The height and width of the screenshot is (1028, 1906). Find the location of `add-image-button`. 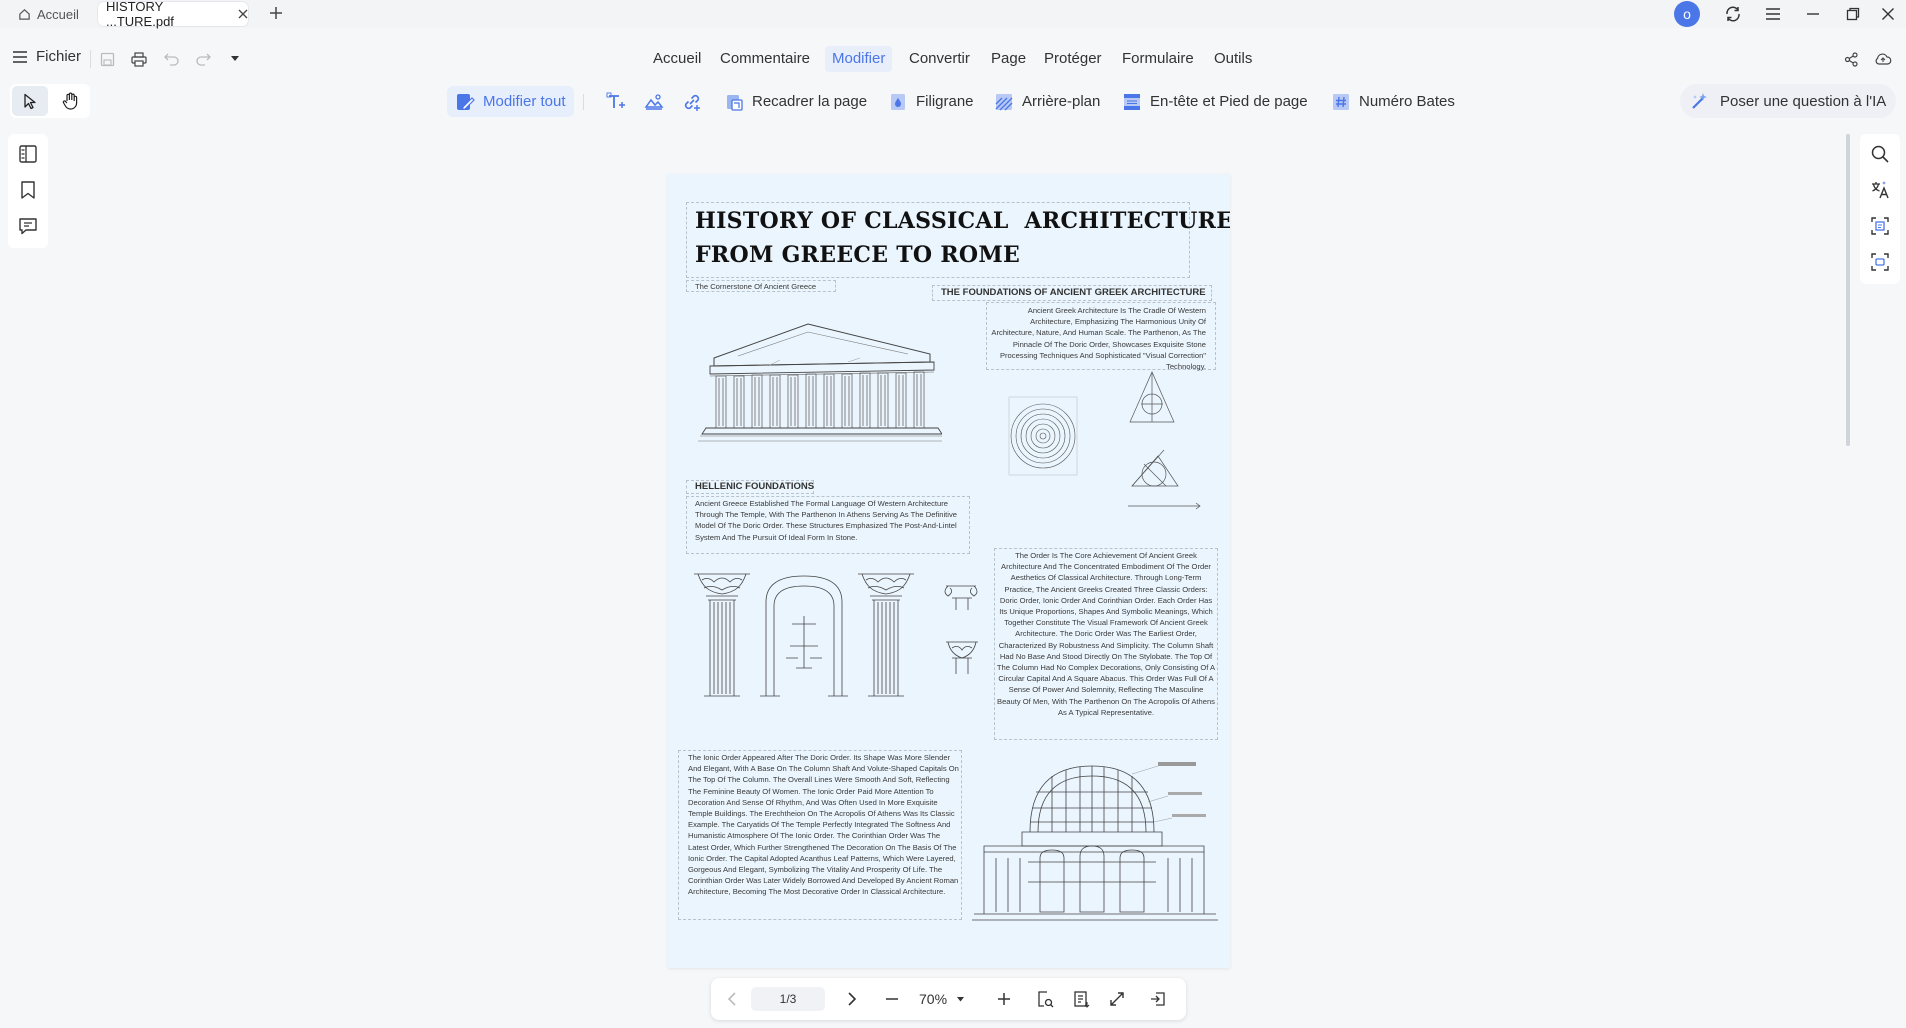

add-image-button is located at coordinates (654, 101).